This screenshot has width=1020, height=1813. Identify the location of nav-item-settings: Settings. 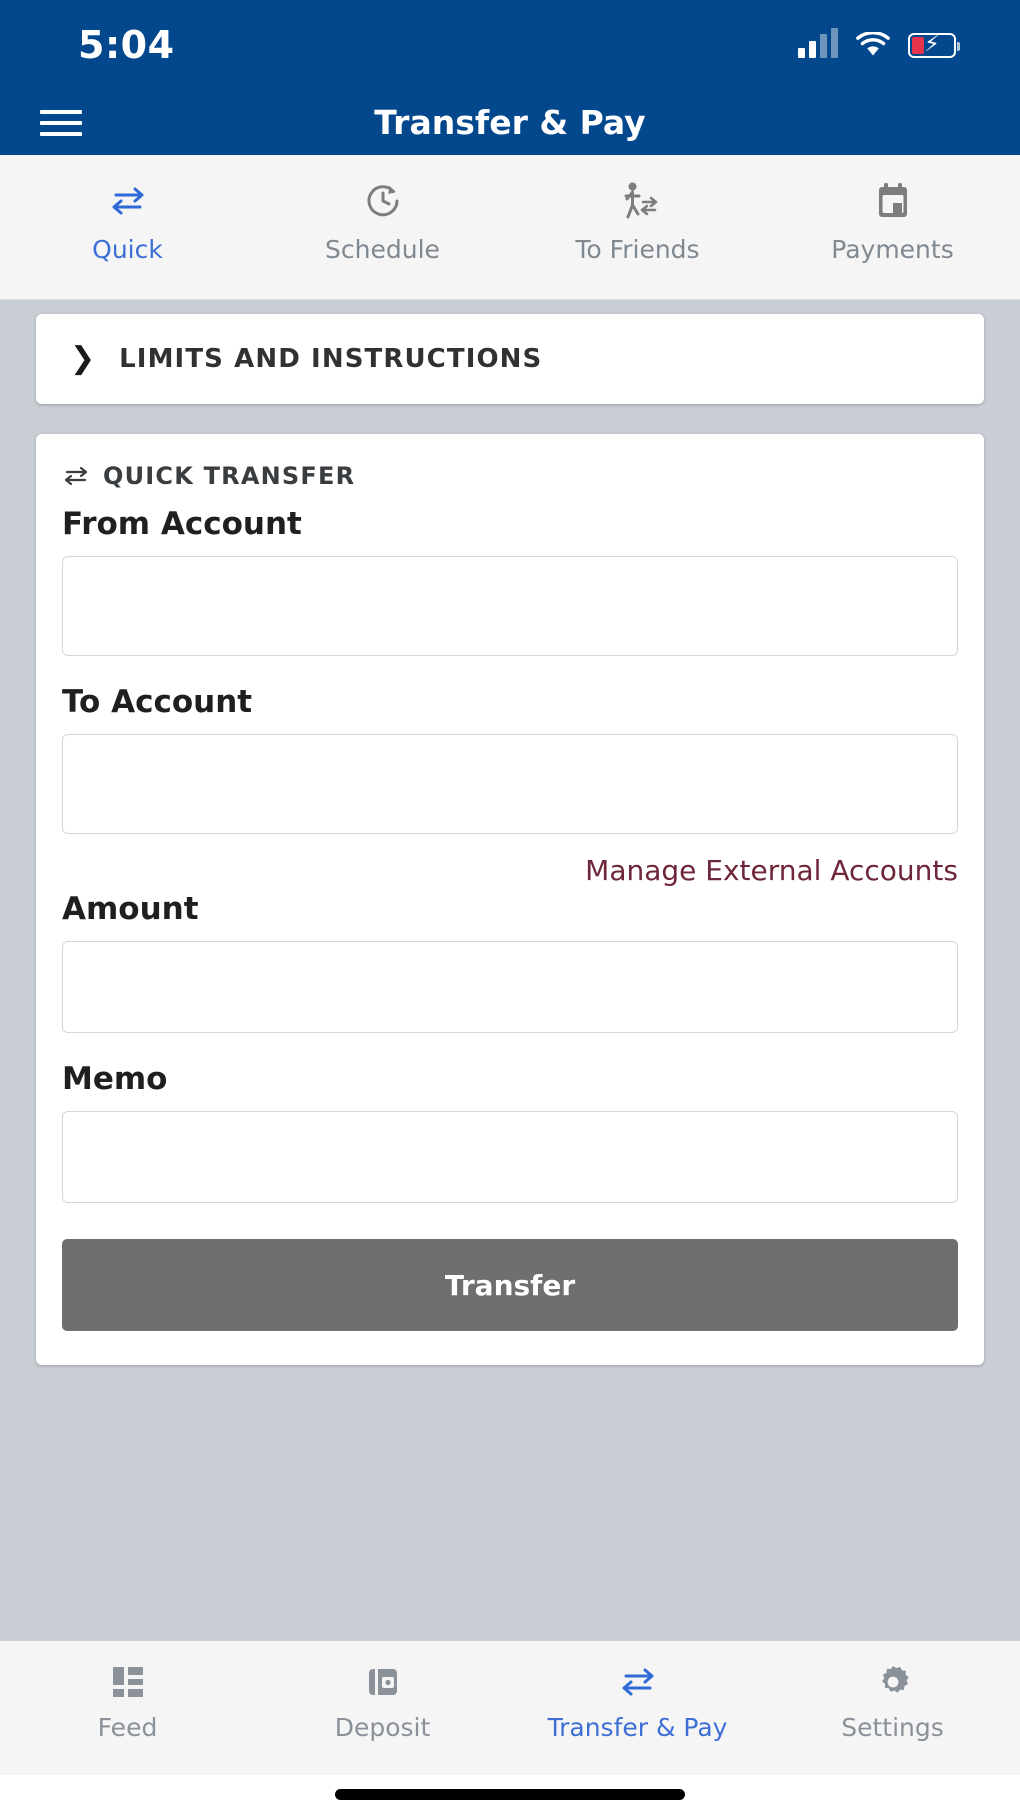
(892, 1719).